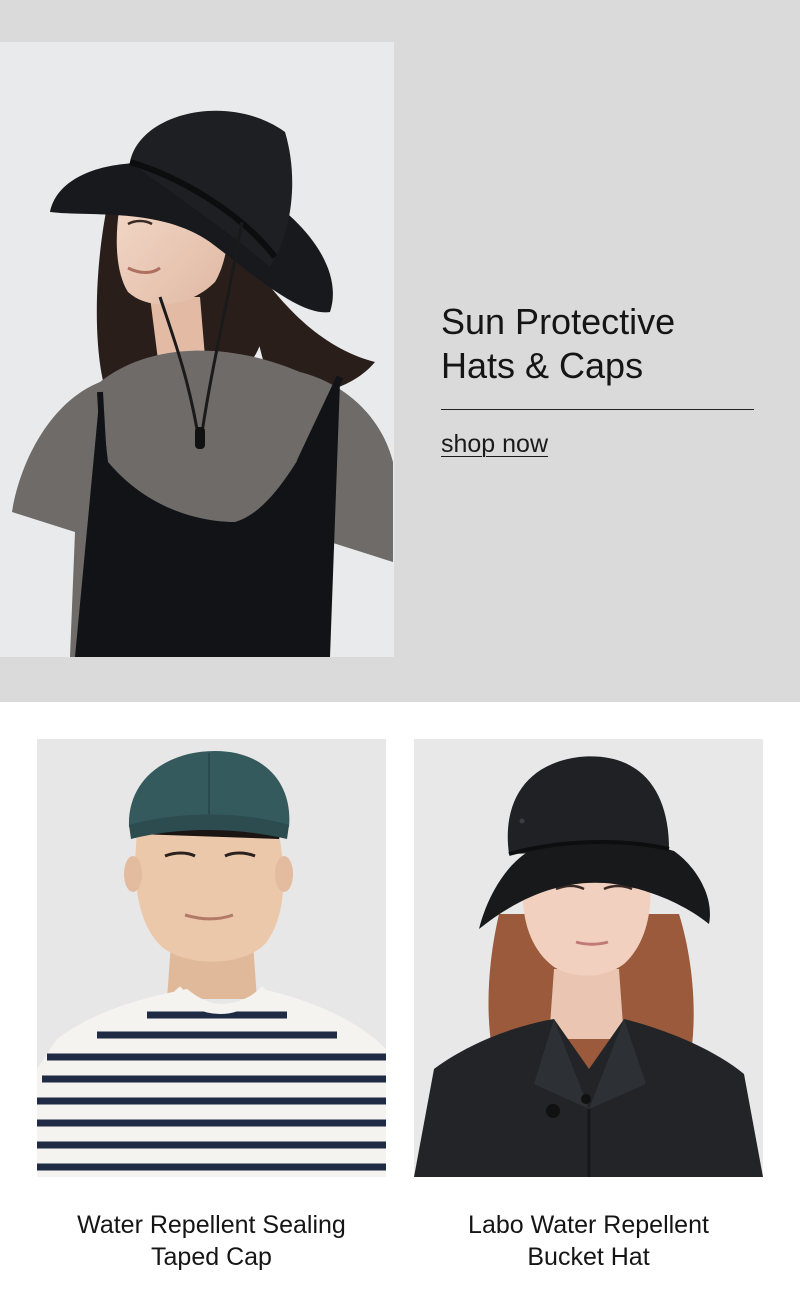 The height and width of the screenshot is (1316, 800). I want to click on taped-cap-illustration, so click(211, 958).